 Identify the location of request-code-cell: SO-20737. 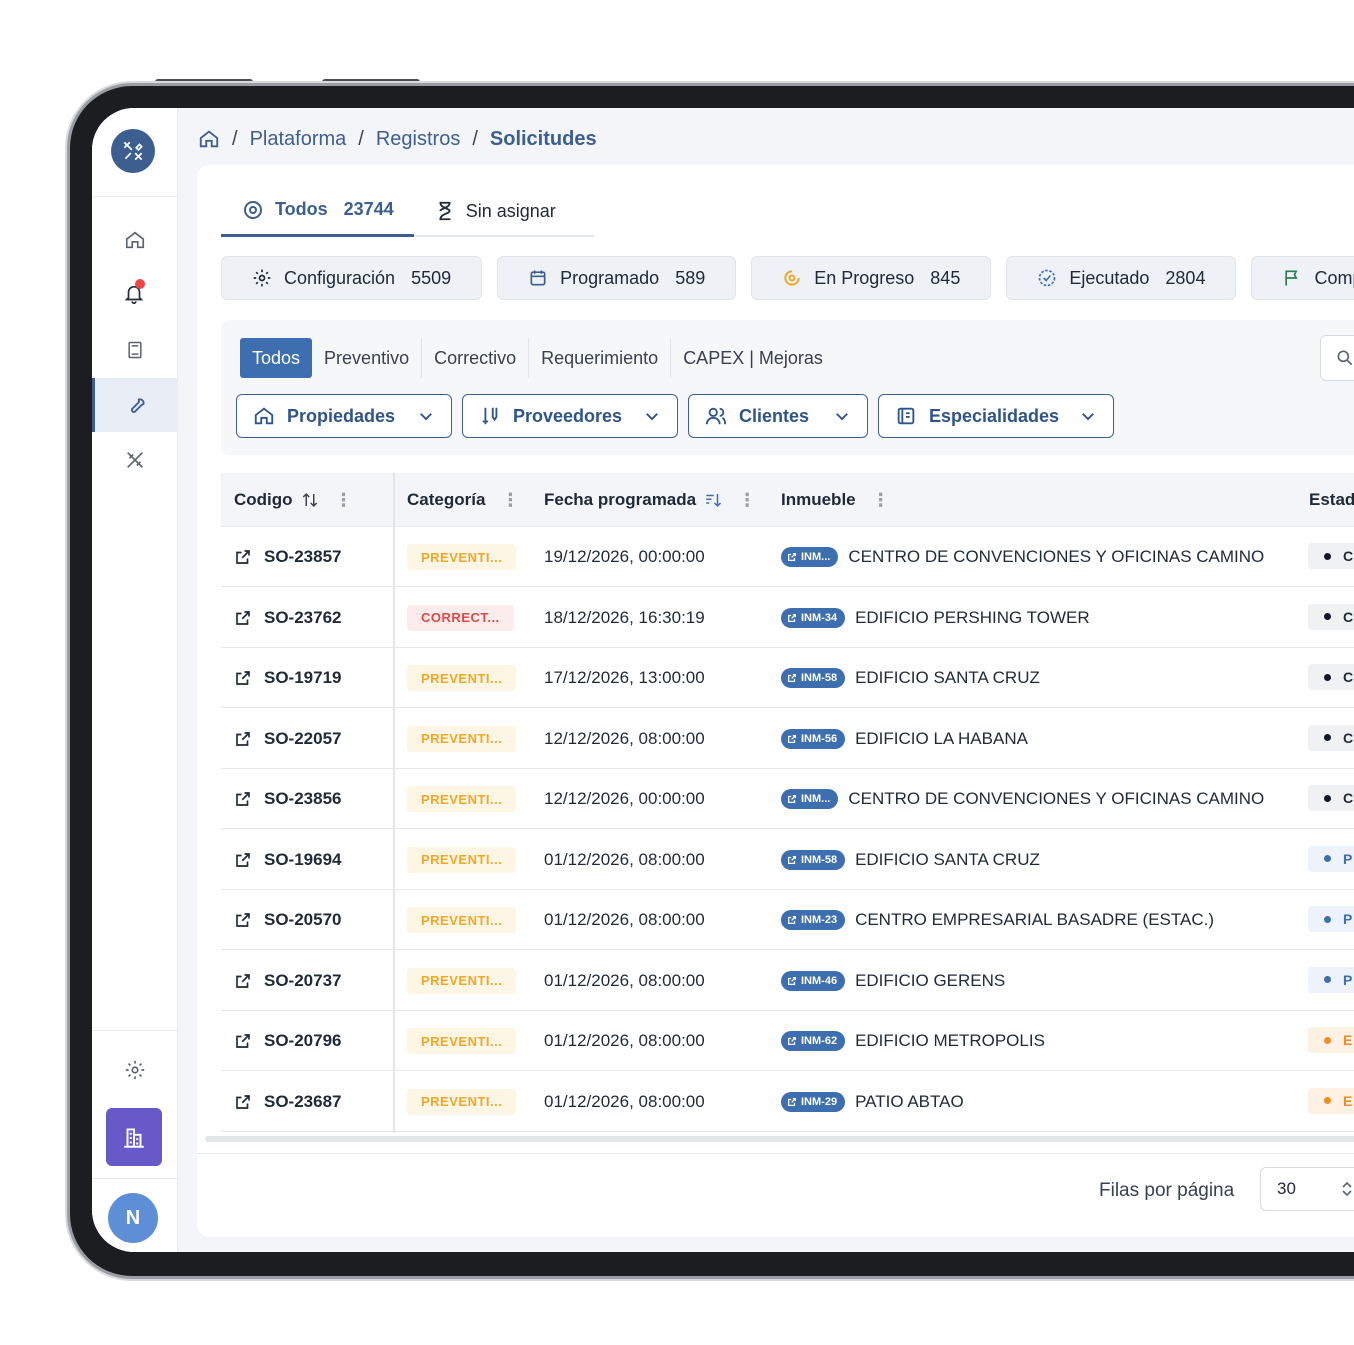
(288, 981).